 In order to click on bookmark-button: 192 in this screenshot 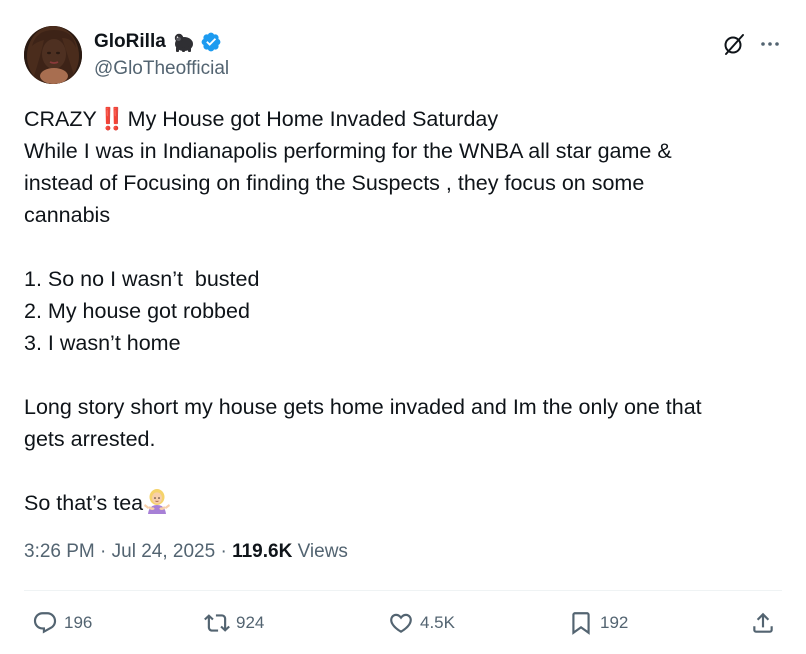, I will do `click(598, 623)`.